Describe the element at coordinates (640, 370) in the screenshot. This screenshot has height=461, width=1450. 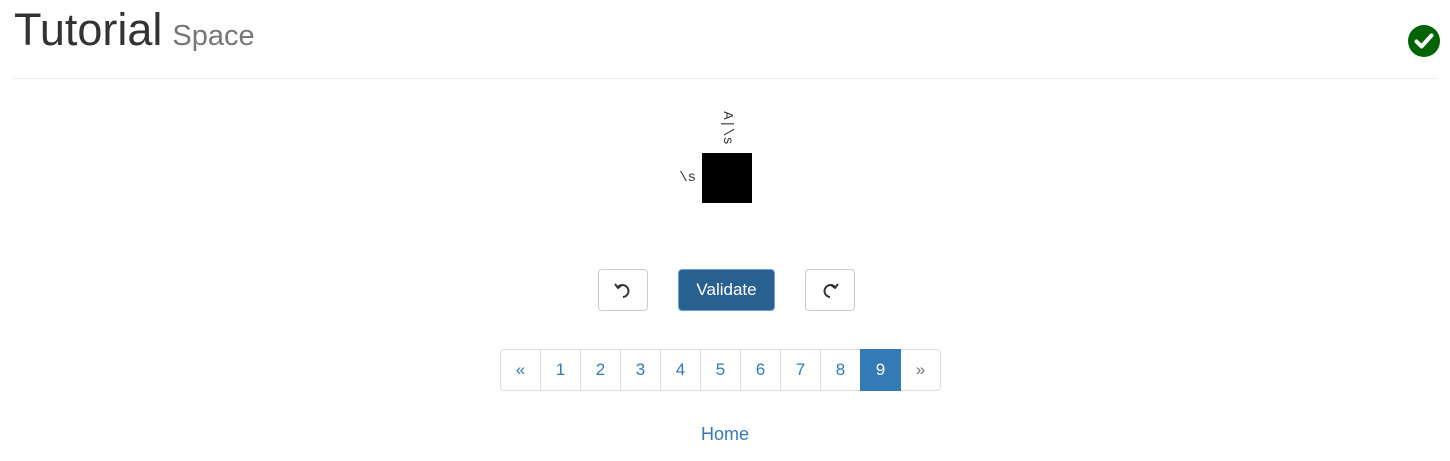
I see `page-link-3: 3` at that location.